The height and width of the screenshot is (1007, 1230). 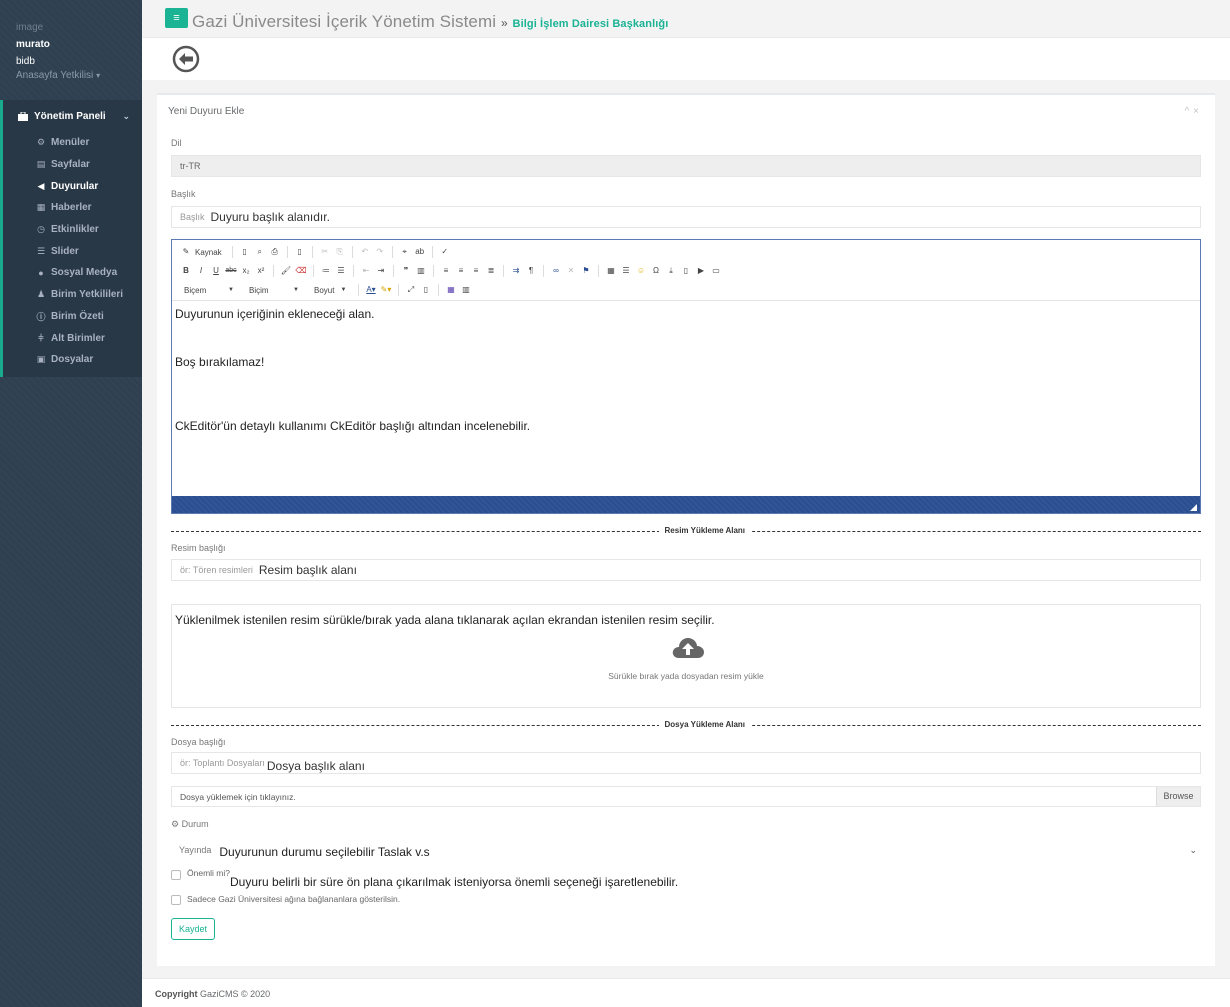 I want to click on sidebar-item-birim-ozeti: ⓘ Birim Özeti, so click(x=72, y=317).